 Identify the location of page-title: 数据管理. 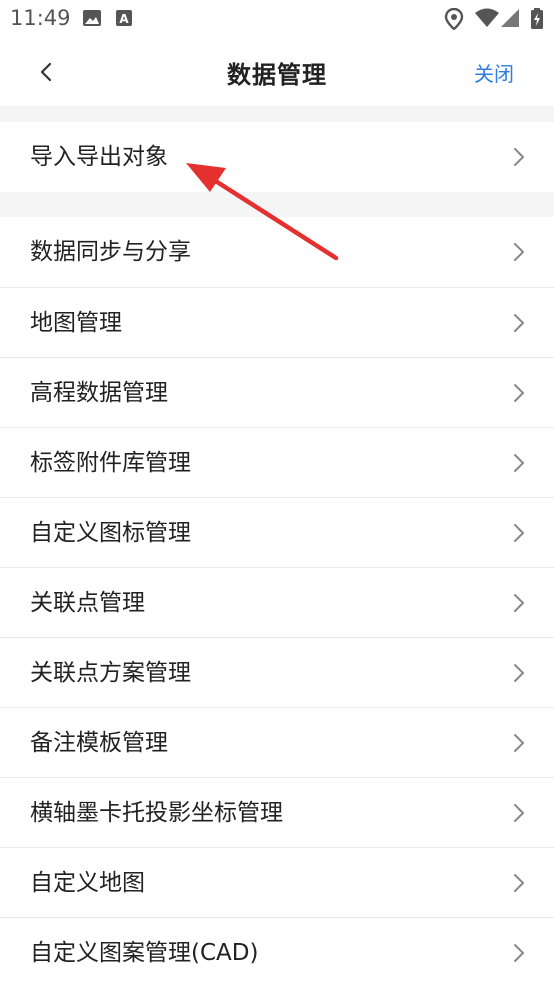
(277, 75).